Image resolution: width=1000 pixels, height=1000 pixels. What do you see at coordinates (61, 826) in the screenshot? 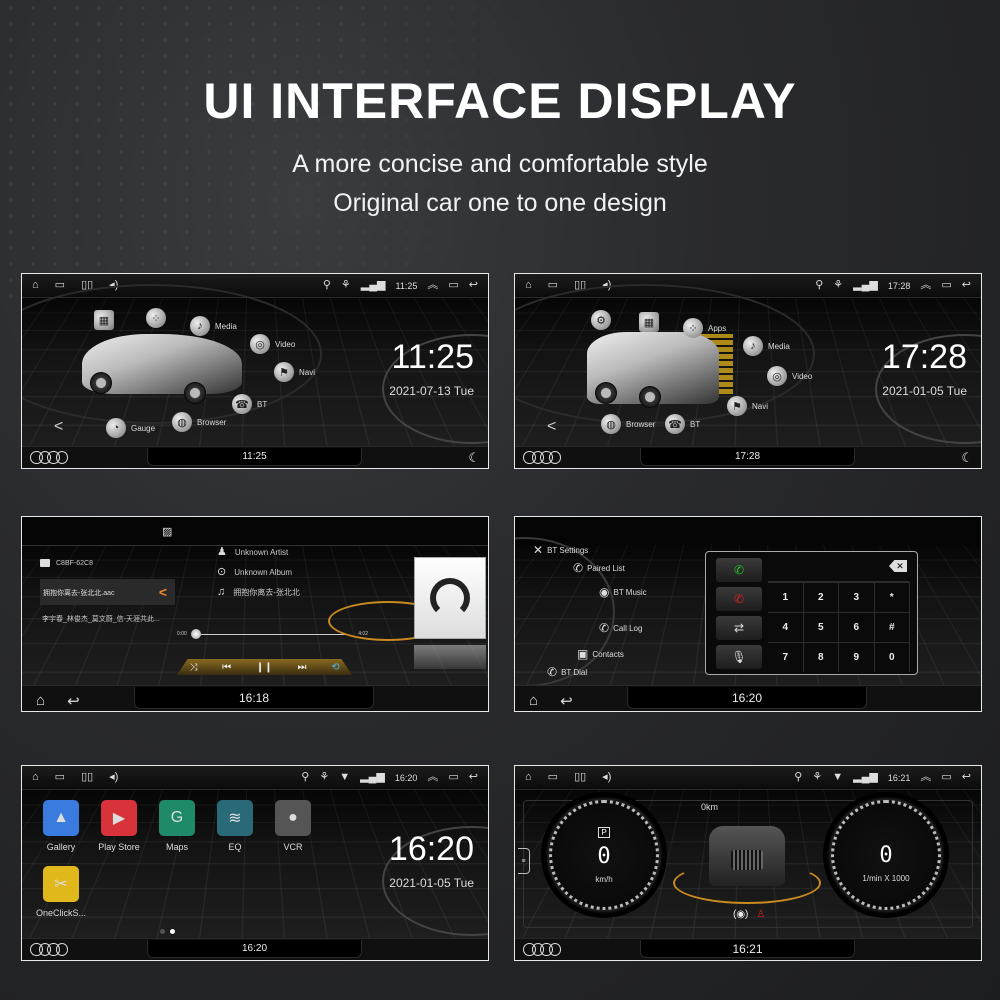
I see `app-gallery: ▲ Gallery` at bounding box center [61, 826].